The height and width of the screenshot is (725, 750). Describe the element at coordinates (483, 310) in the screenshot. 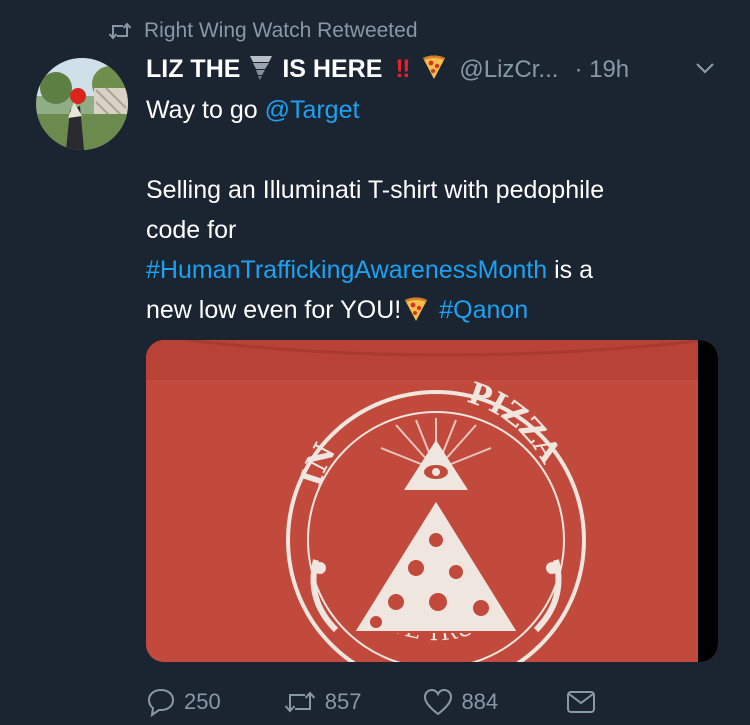

I see `hashtag-link: #Qanon` at that location.